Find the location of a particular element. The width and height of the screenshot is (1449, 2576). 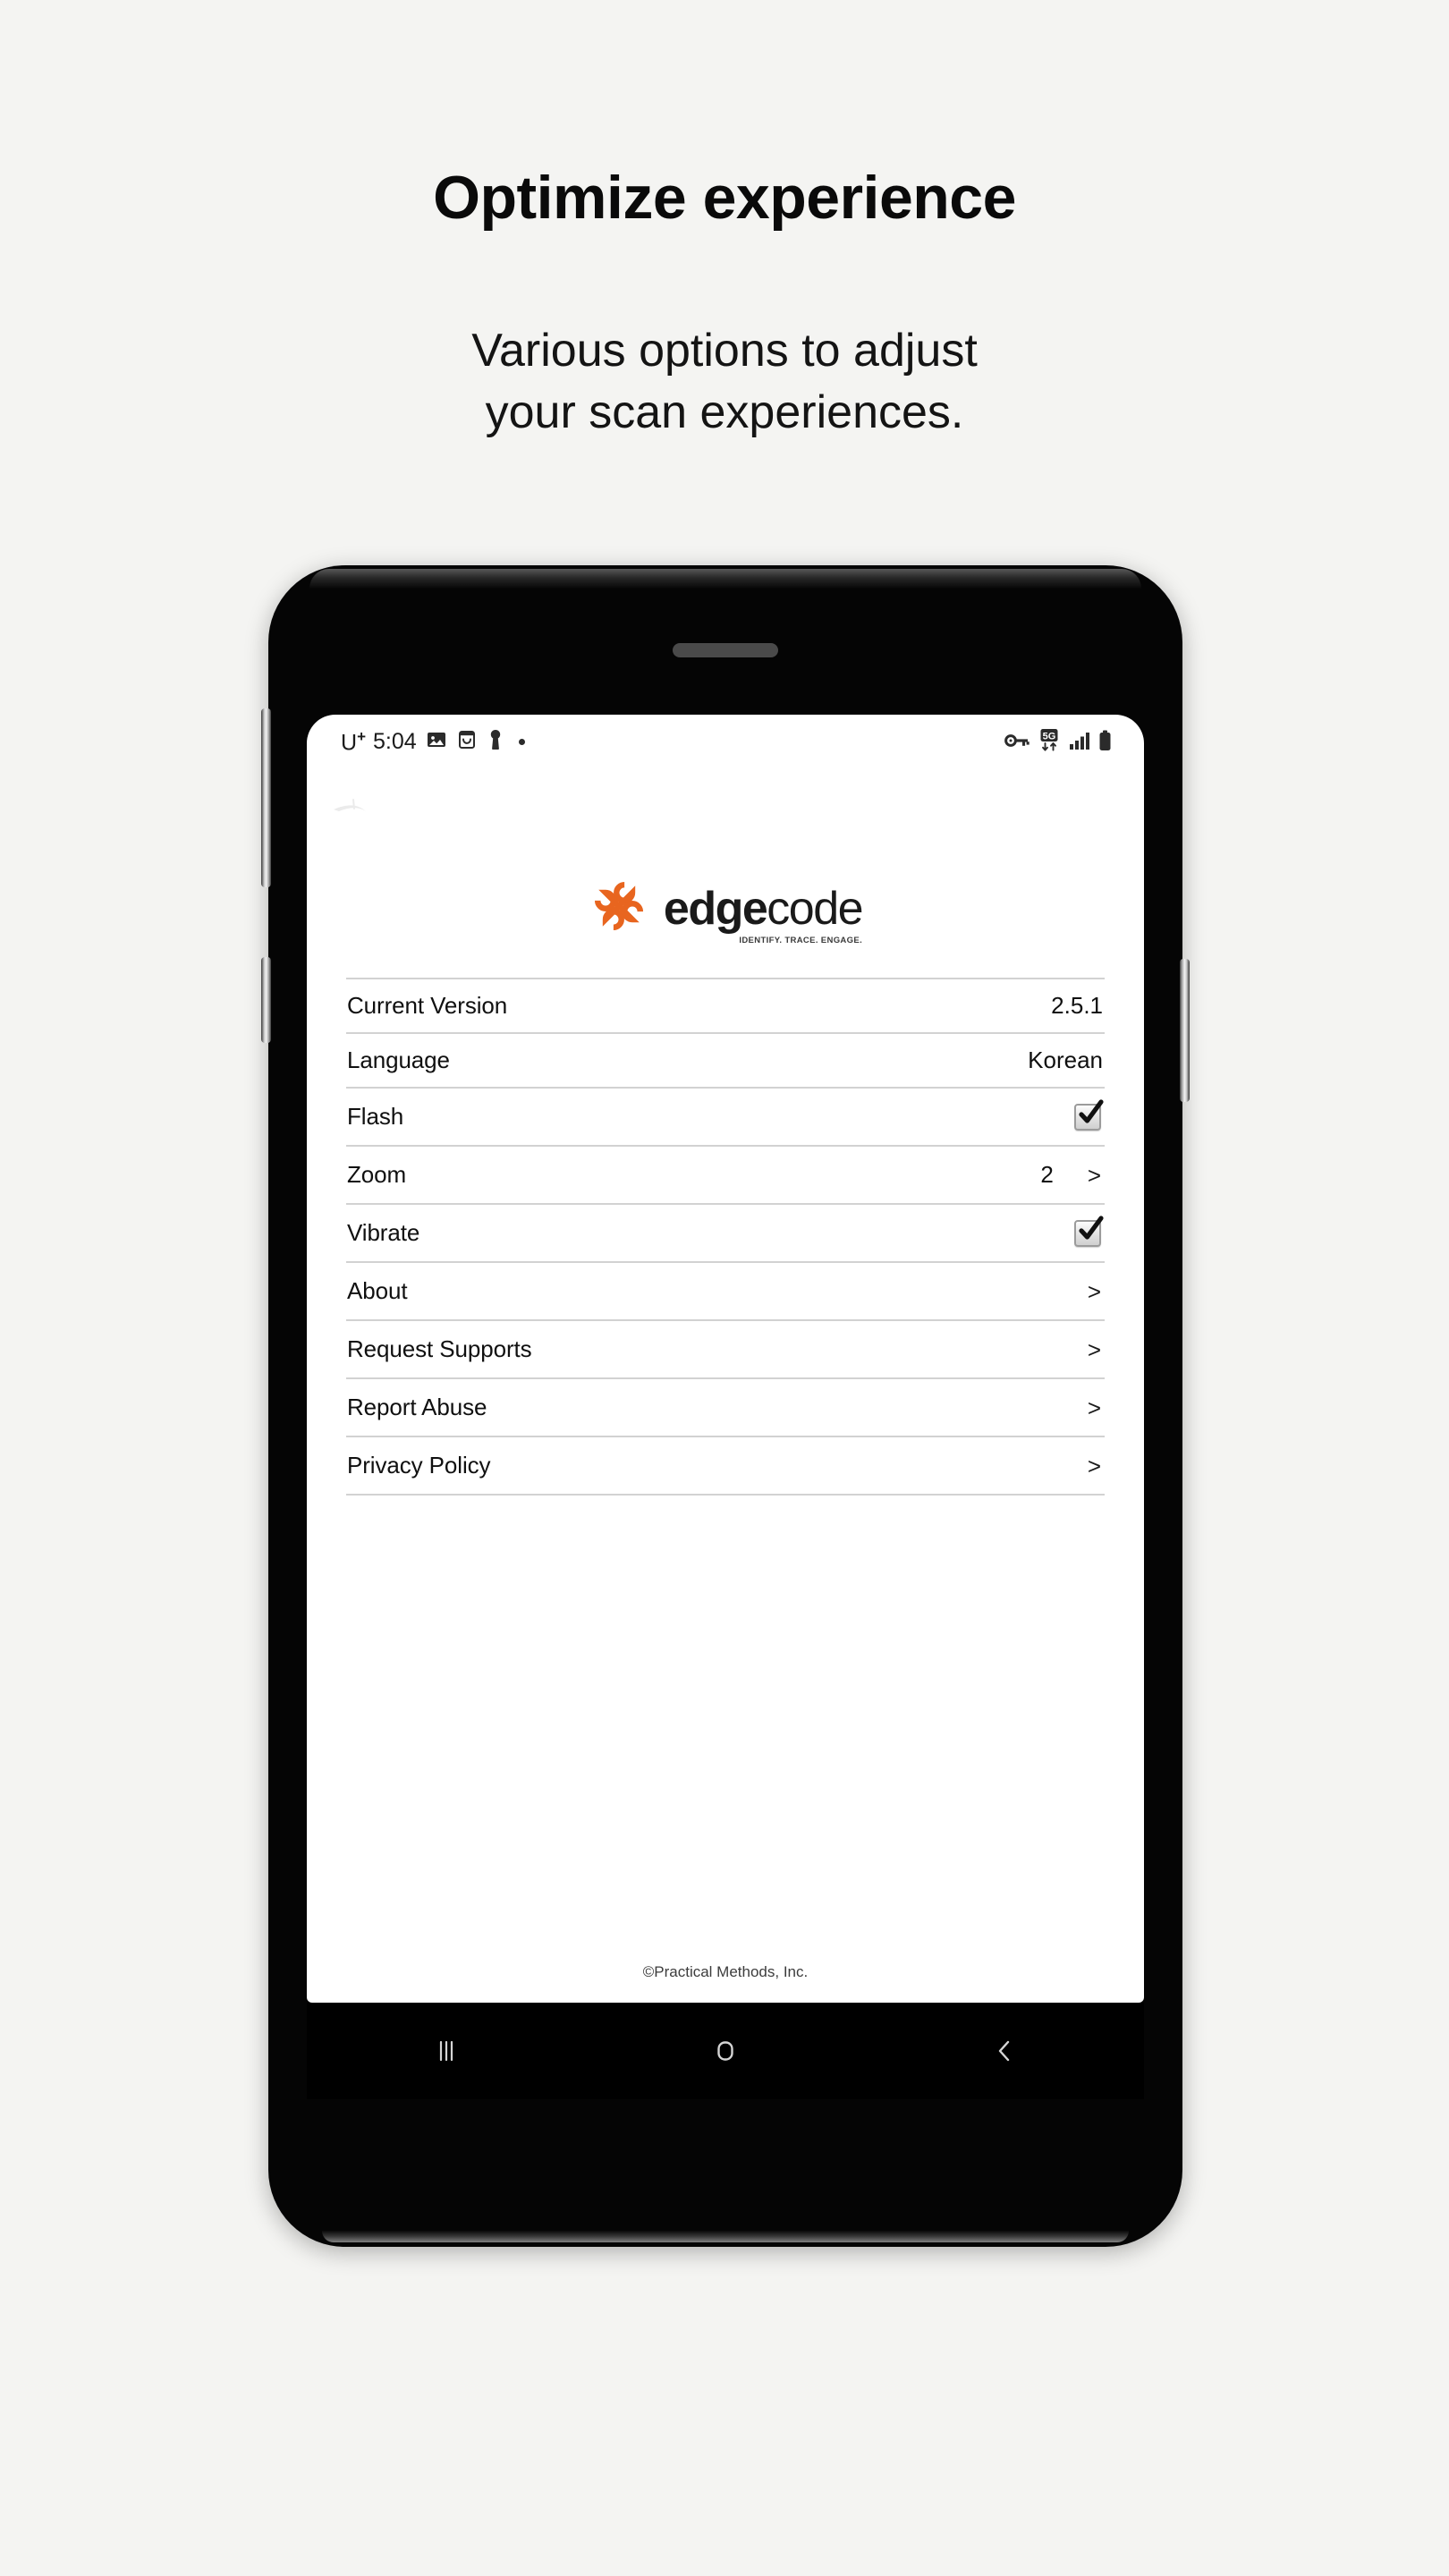

row-value: 2.5.1 is located at coordinates (1077, 1005).